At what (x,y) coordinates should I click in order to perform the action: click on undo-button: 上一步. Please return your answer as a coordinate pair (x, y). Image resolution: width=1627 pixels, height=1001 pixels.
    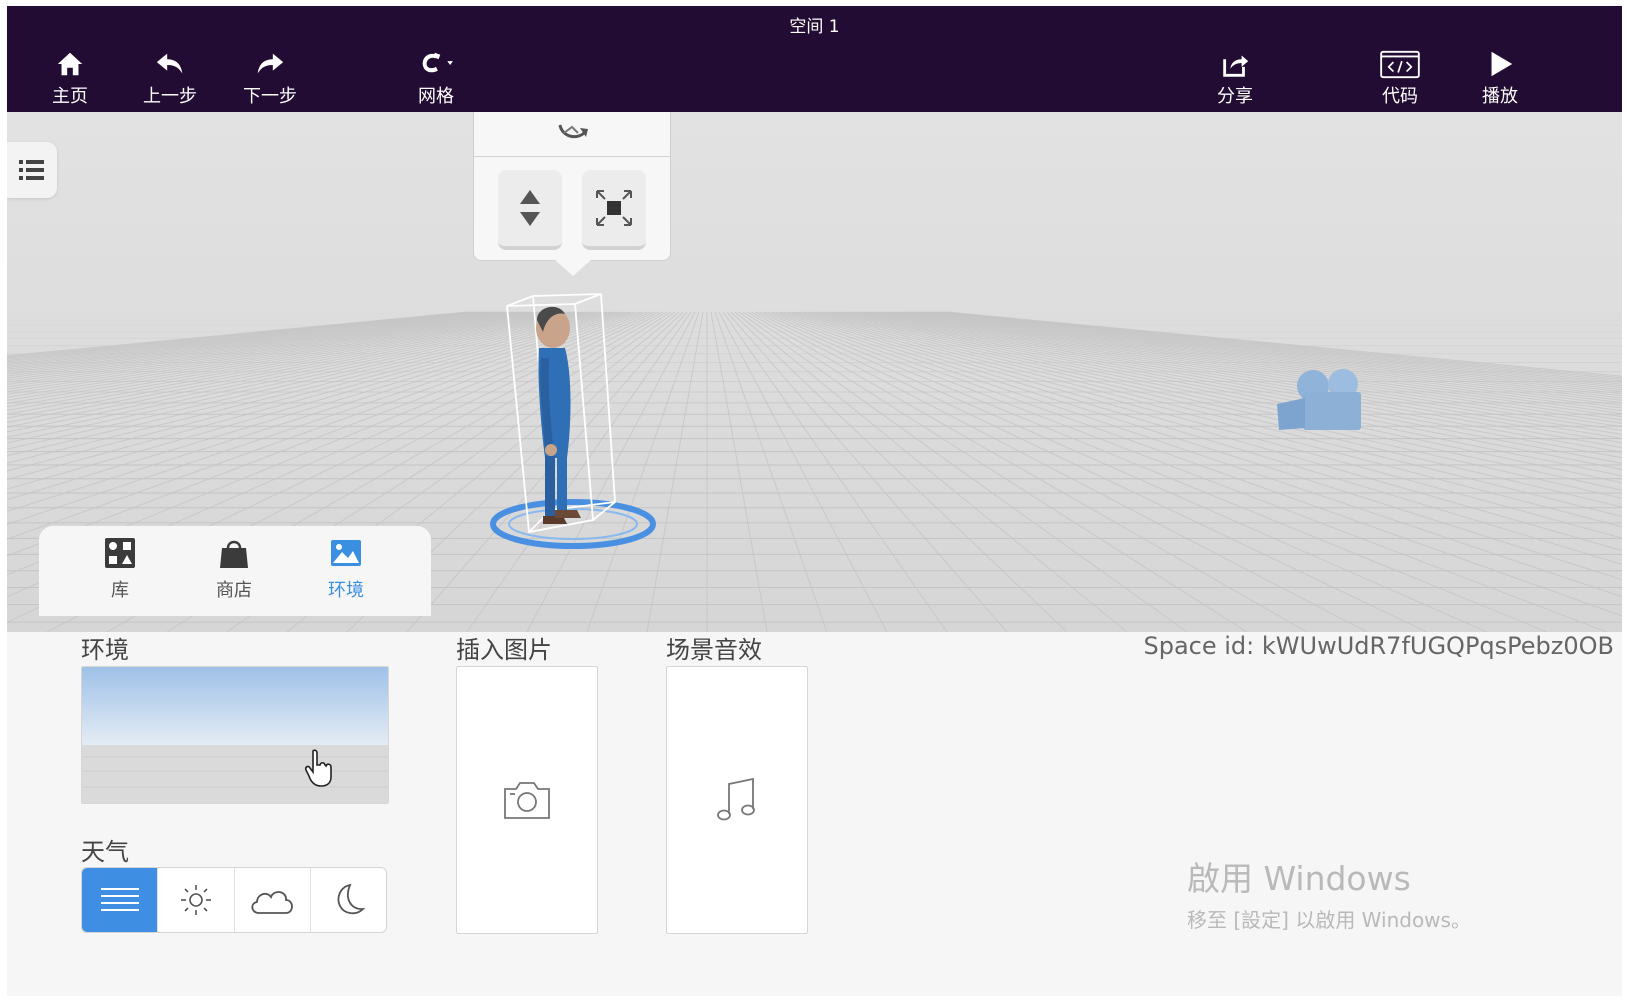
    Looking at the image, I should click on (170, 78).